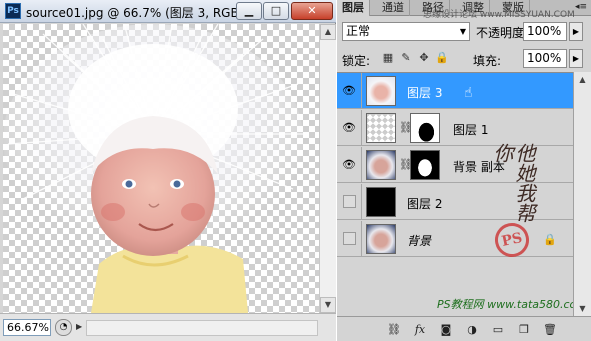 Image resolution: width=591 pixels, height=341 pixels. I want to click on vertical-scrollbar: ▲ ▼, so click(327, 168).